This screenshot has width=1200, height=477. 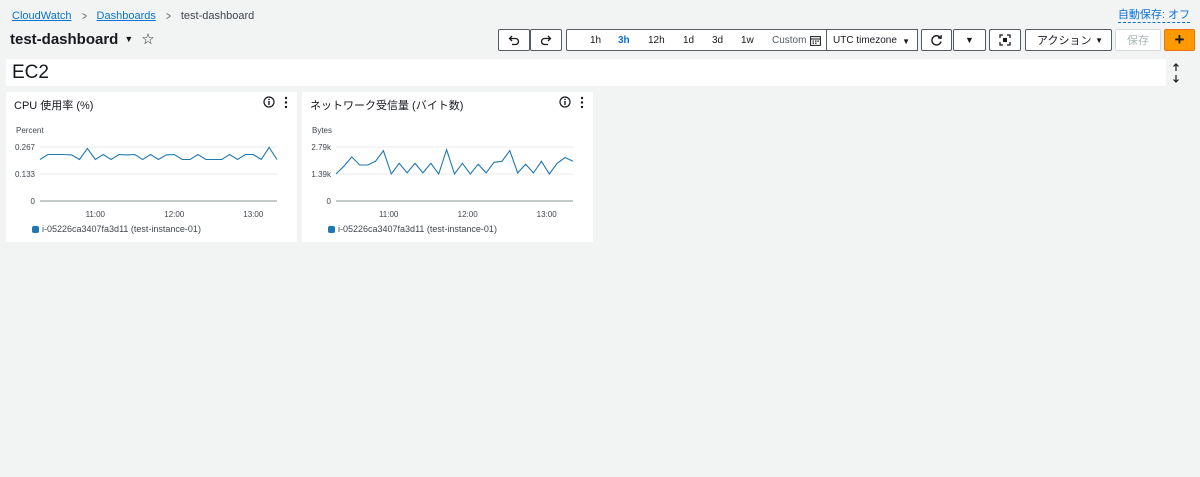 I want to click on breadcrumb: CloudWatch > Dashboards > test-dashboard, so click(x=133, y=16).